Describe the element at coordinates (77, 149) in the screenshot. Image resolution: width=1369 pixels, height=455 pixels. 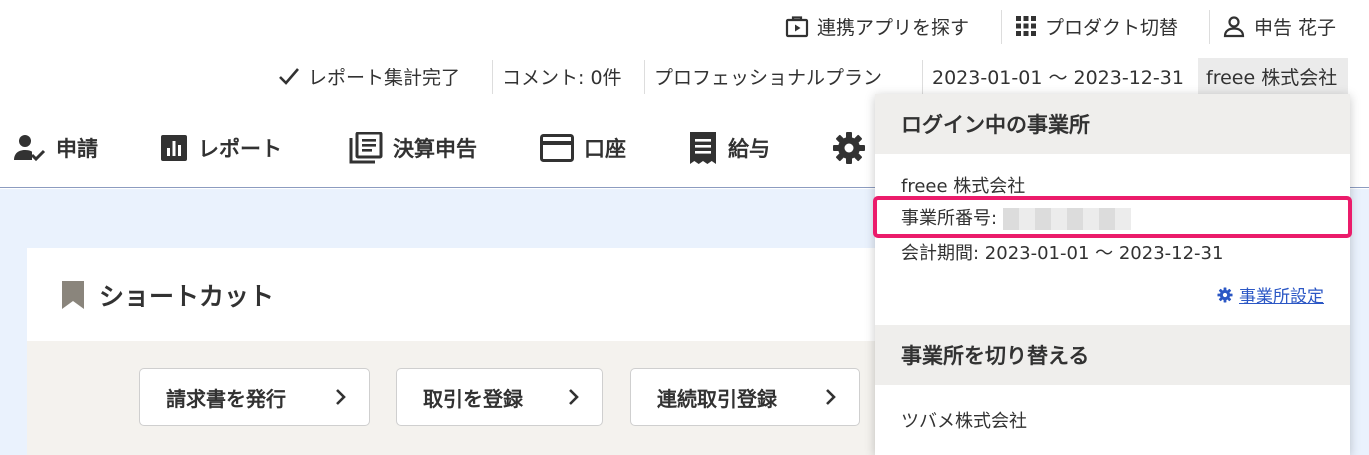
I see `nav-item-label: 申請` at that location.